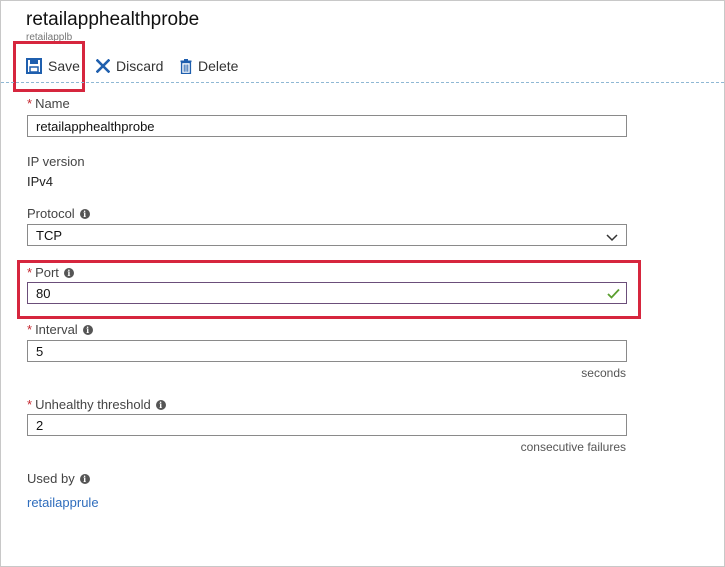 This screenshot has height=567, width=725. Describe the element at coordinates (186, 66) in the screenshot. I see `trash-icon` at that location.